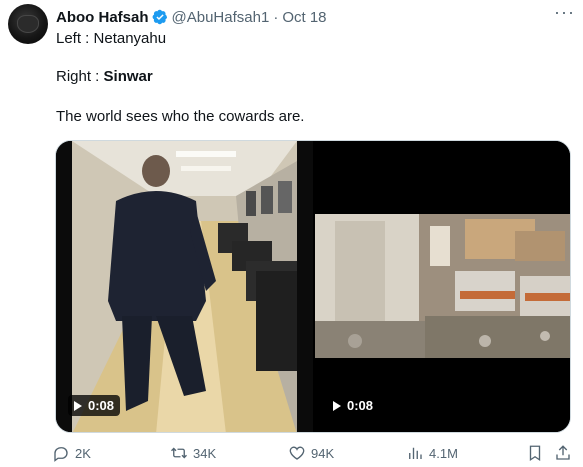  What do you see at coordinates (564, 12) in the screenshot?
I see `more-icon: ···` at bounding box center [564, 12].